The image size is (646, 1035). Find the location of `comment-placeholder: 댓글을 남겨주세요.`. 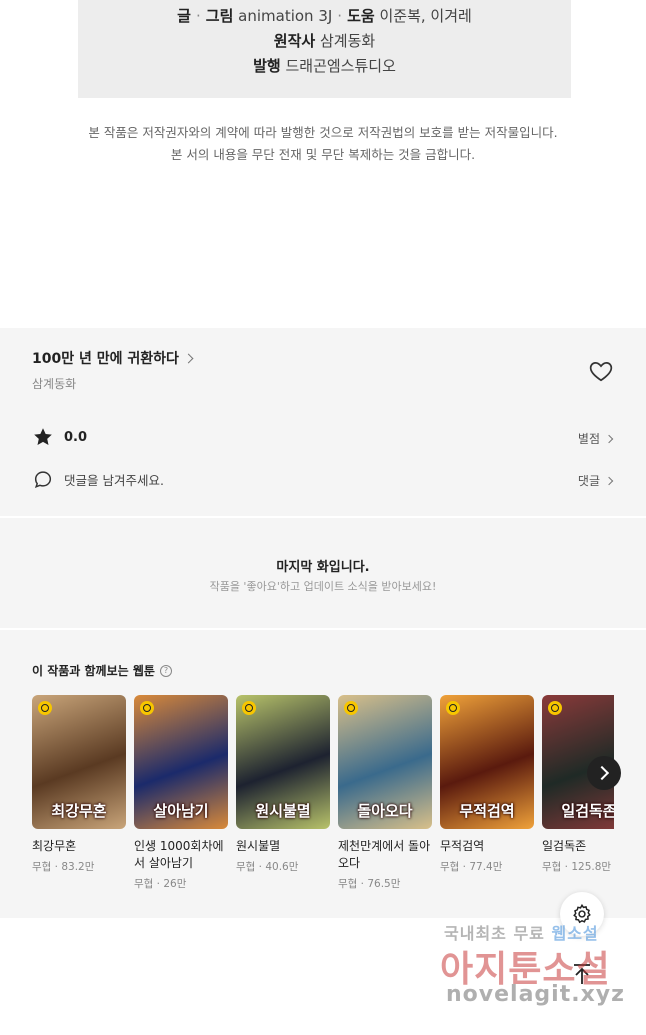

comment-placeholder: 댓글을 남겨주세요. is located at coordinates (114, 480).